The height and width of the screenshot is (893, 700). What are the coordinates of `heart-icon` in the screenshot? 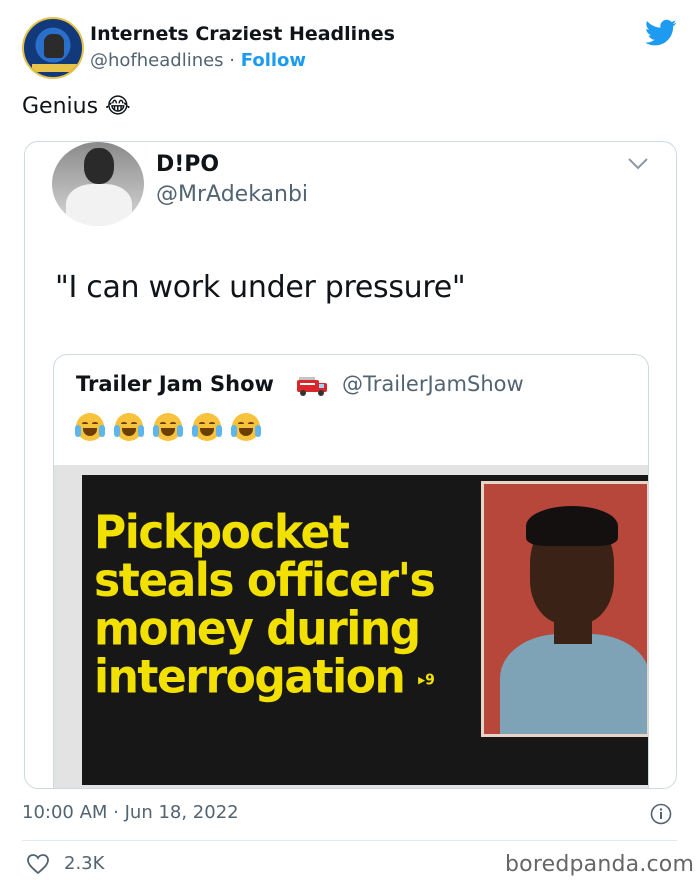 It's located at (38, 864).